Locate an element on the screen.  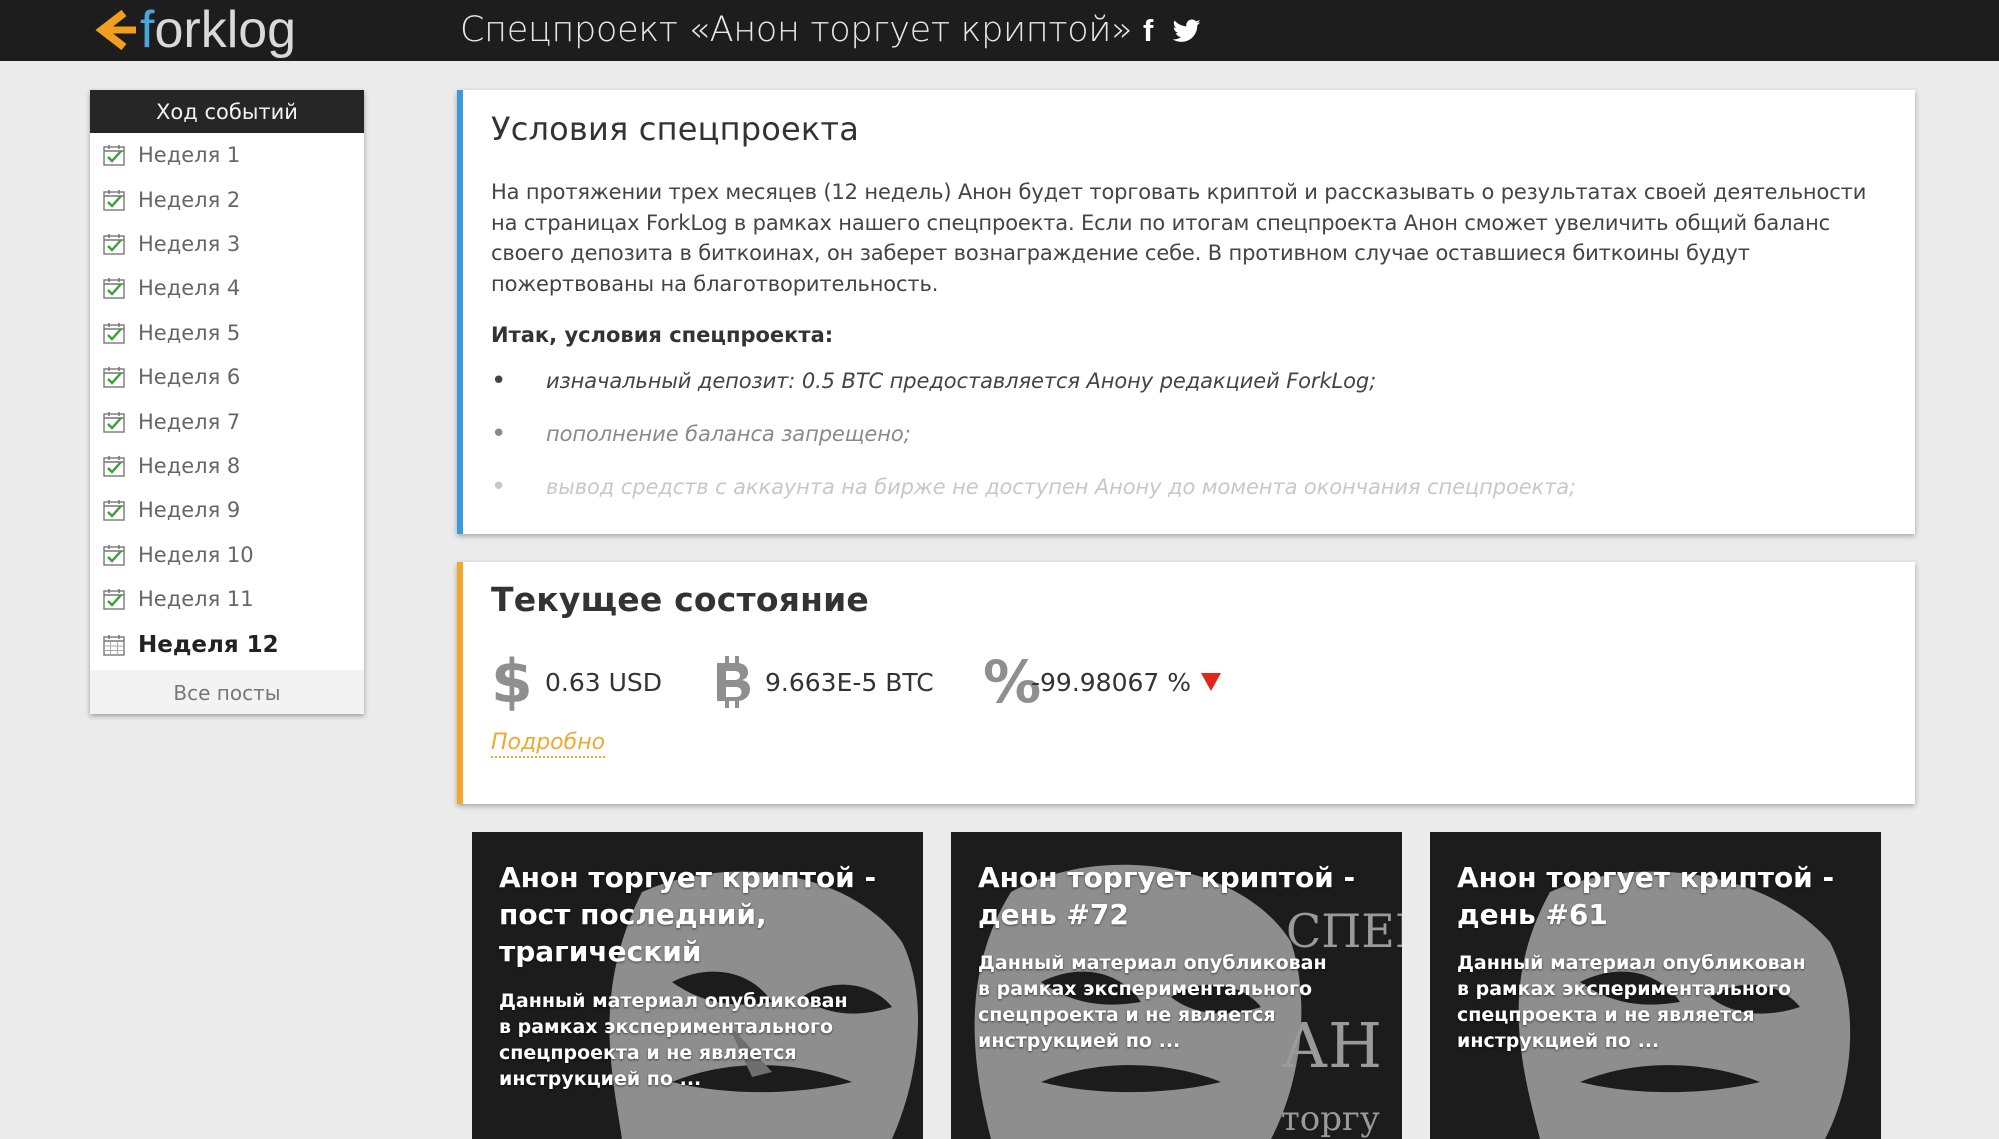
conditions-title: Условия спецпроекта is located at coordinates (675, 129).